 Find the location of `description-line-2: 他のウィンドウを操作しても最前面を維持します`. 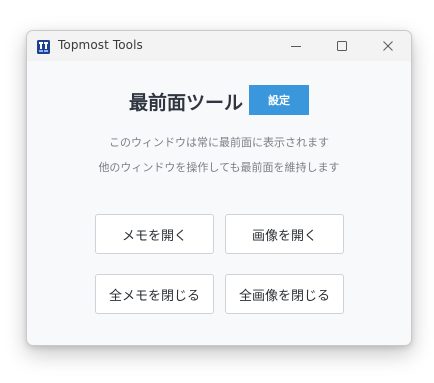

description-line-2: 他のウィンドウを操作しても最前面を維持します is located at coordinates (219, 167).